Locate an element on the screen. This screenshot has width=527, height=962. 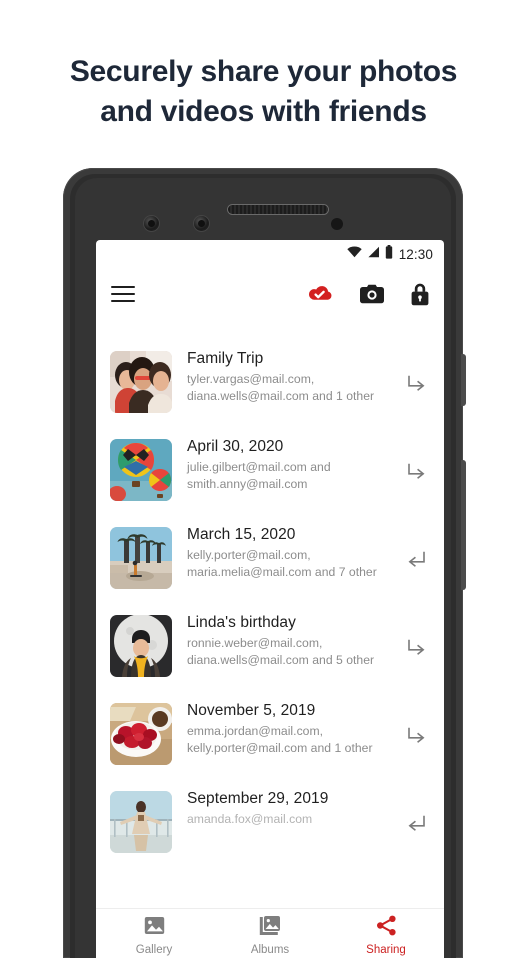
headline-line-1: Securely share your photos is located at coordinates (263, 71).